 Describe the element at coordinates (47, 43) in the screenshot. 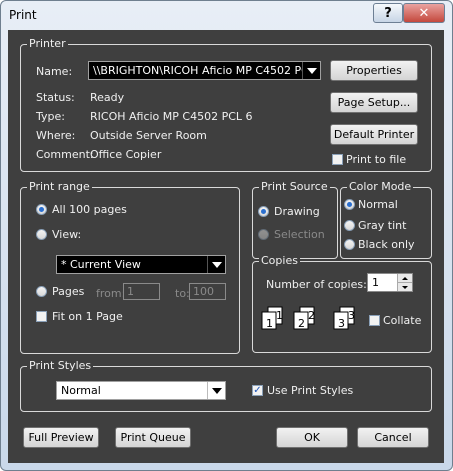

I see `printer-group-label: Printer` at that location.